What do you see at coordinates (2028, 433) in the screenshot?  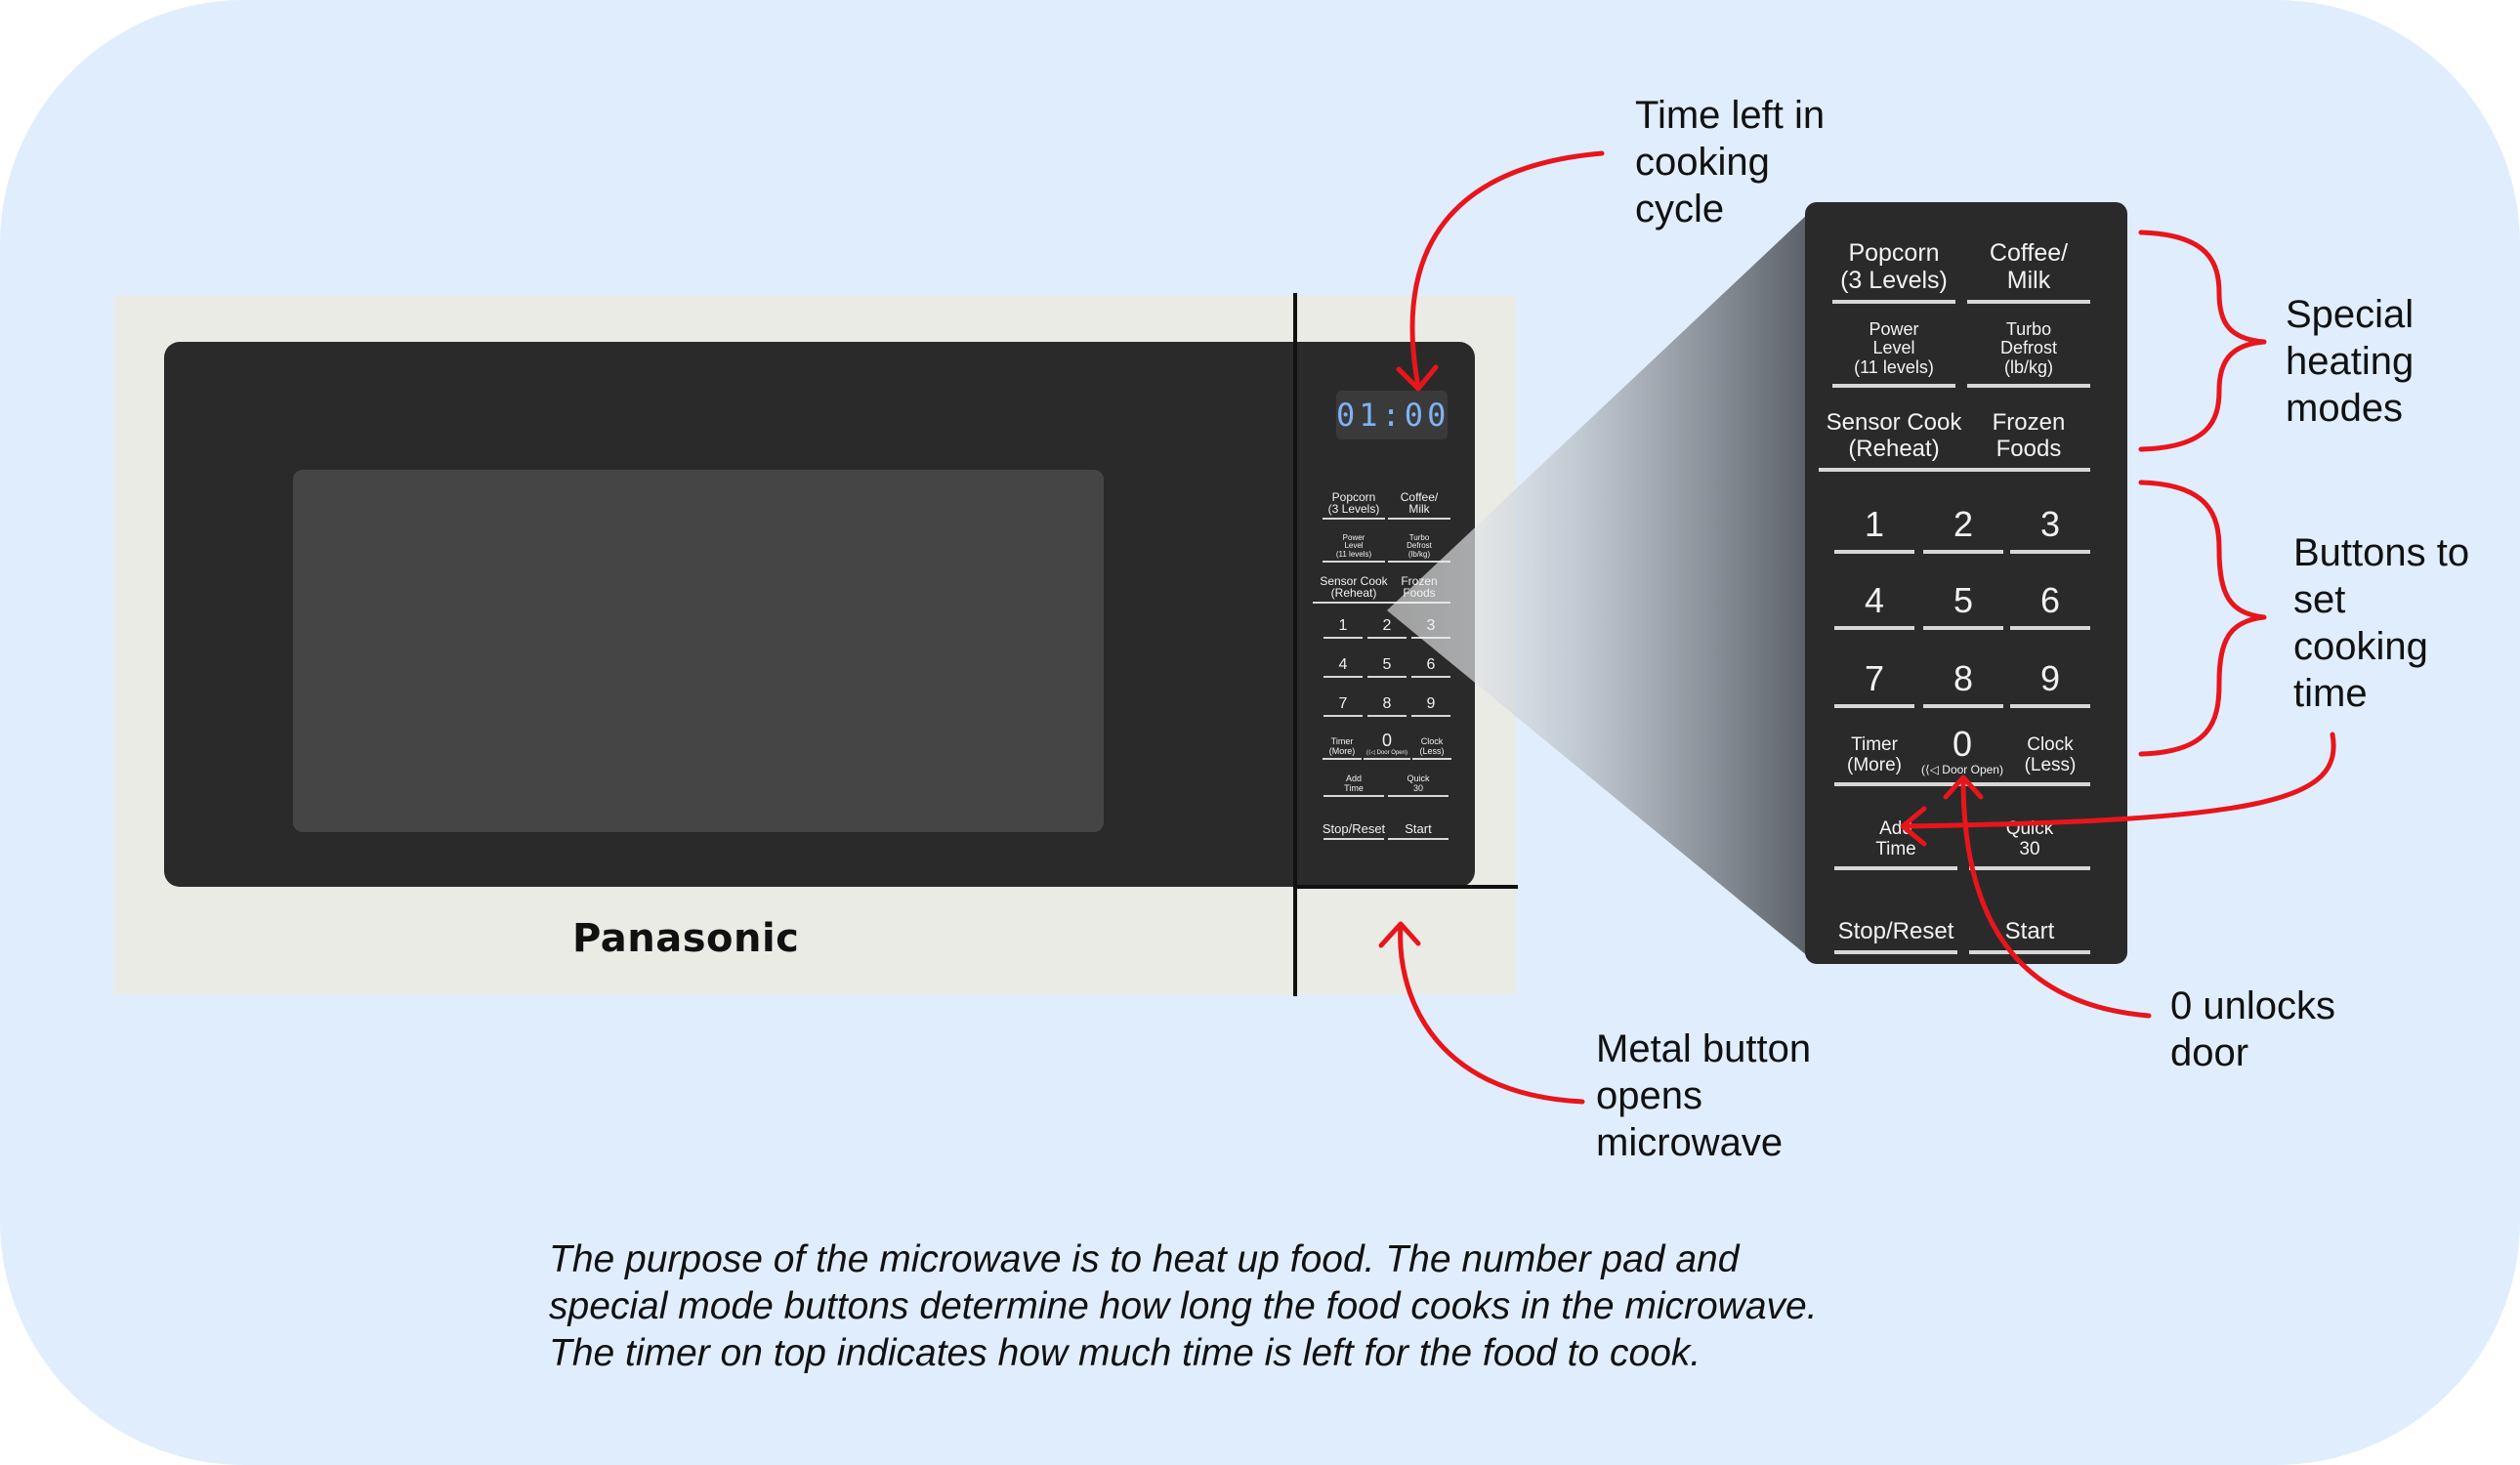 I see `frozen-foods-button: Frozen Foods` at bounding box center [2028, 433].